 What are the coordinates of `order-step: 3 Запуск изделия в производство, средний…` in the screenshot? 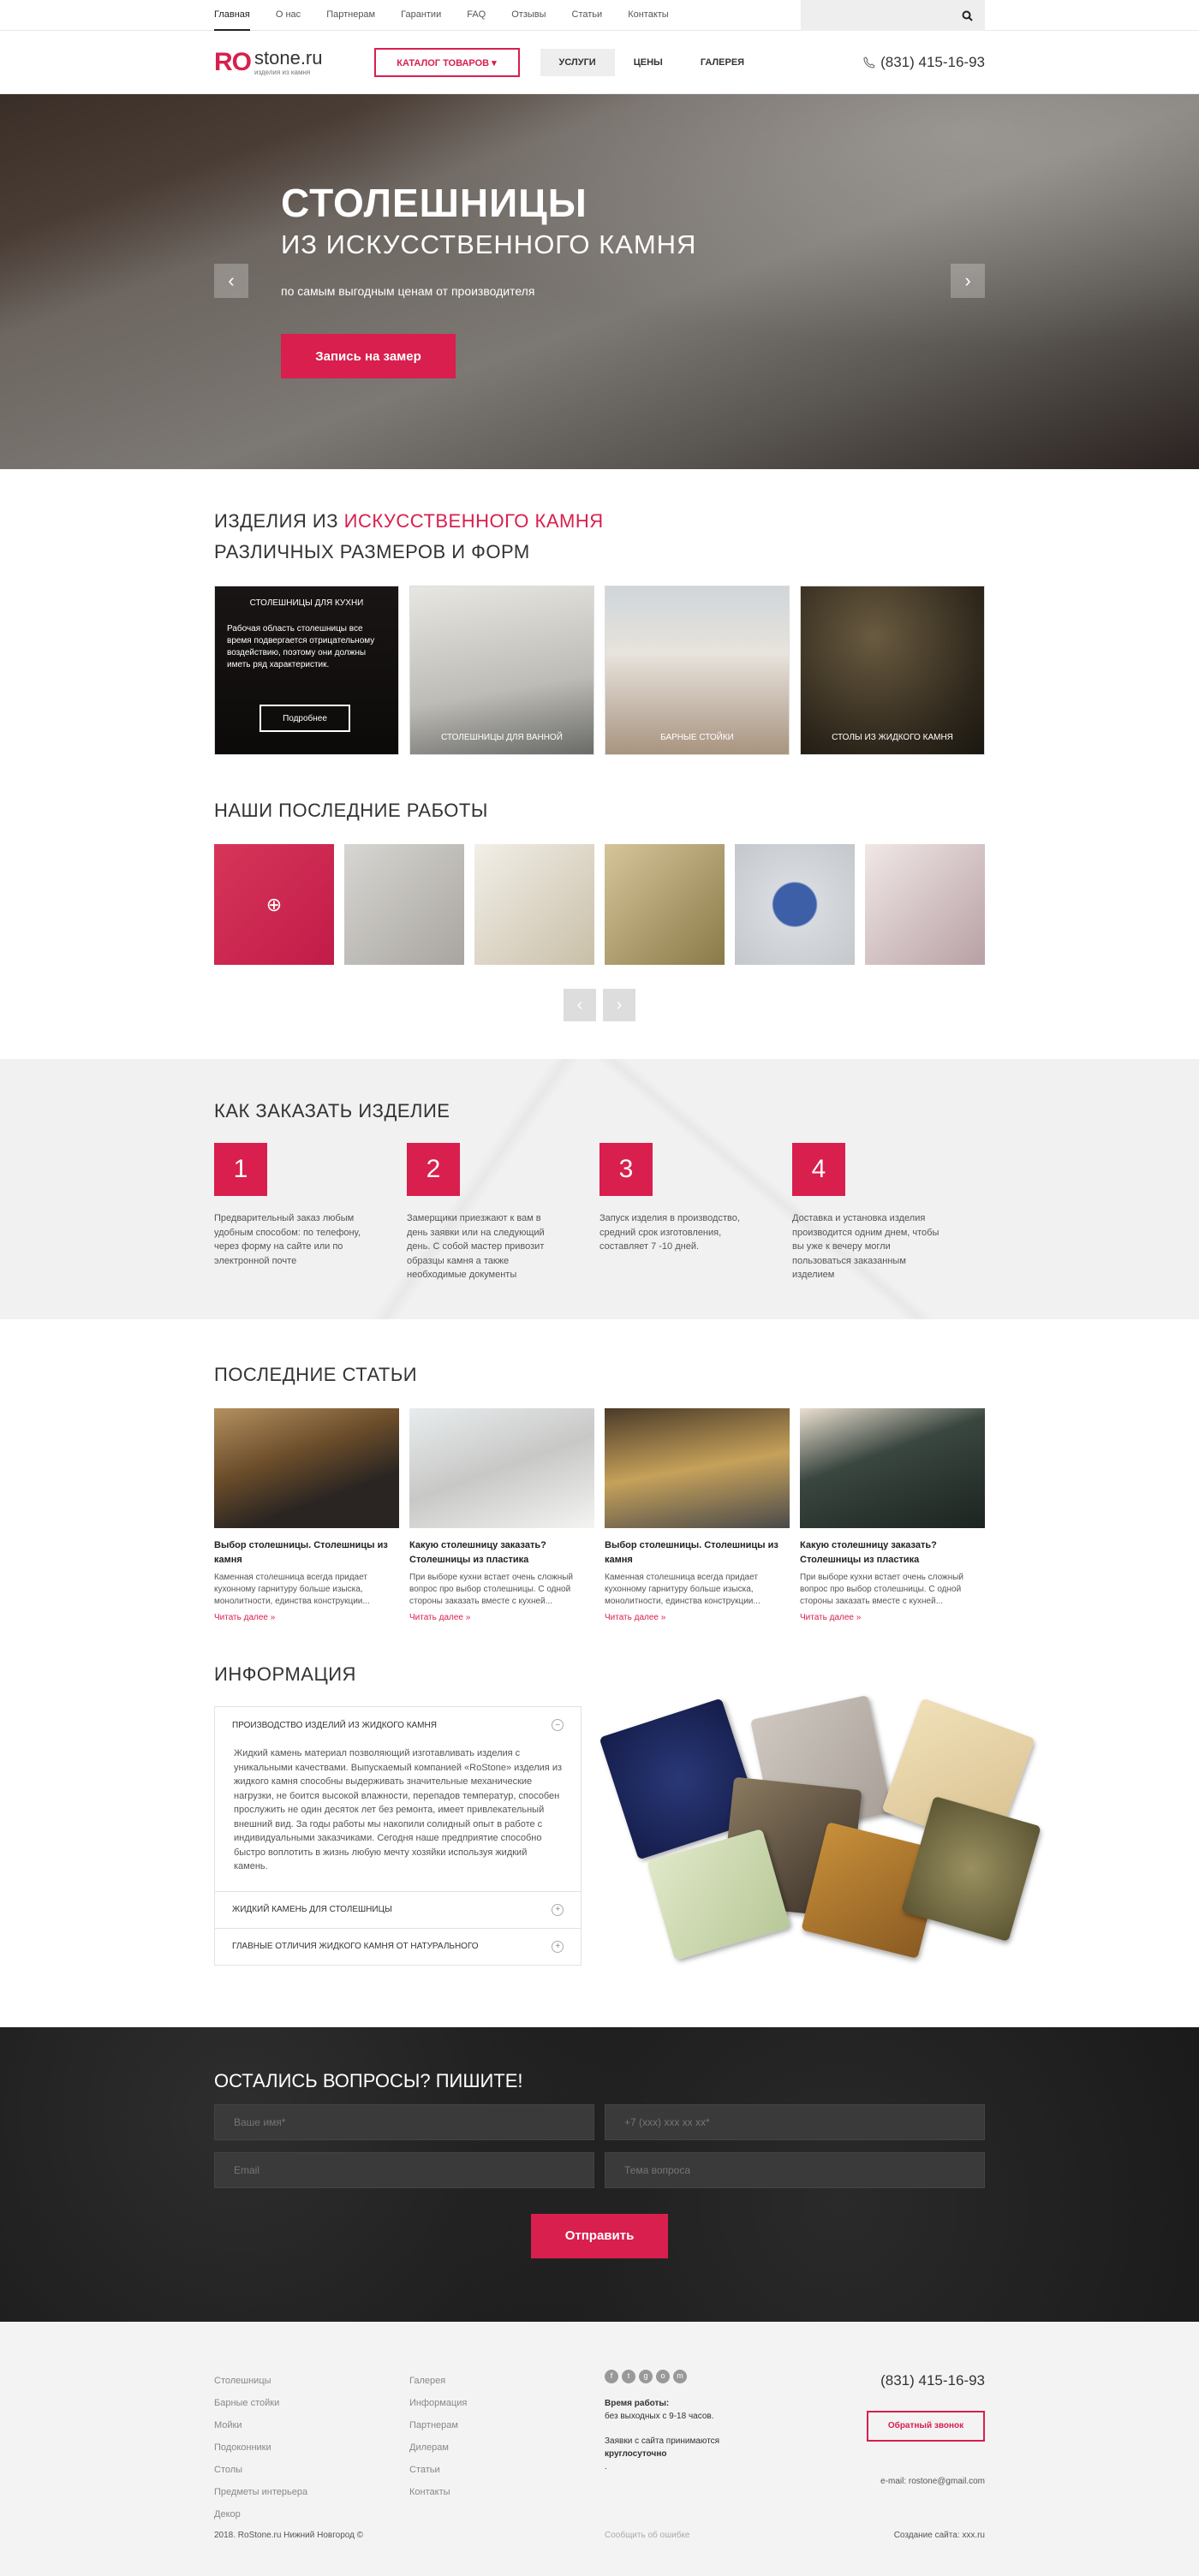 It's located at (696, 1213).